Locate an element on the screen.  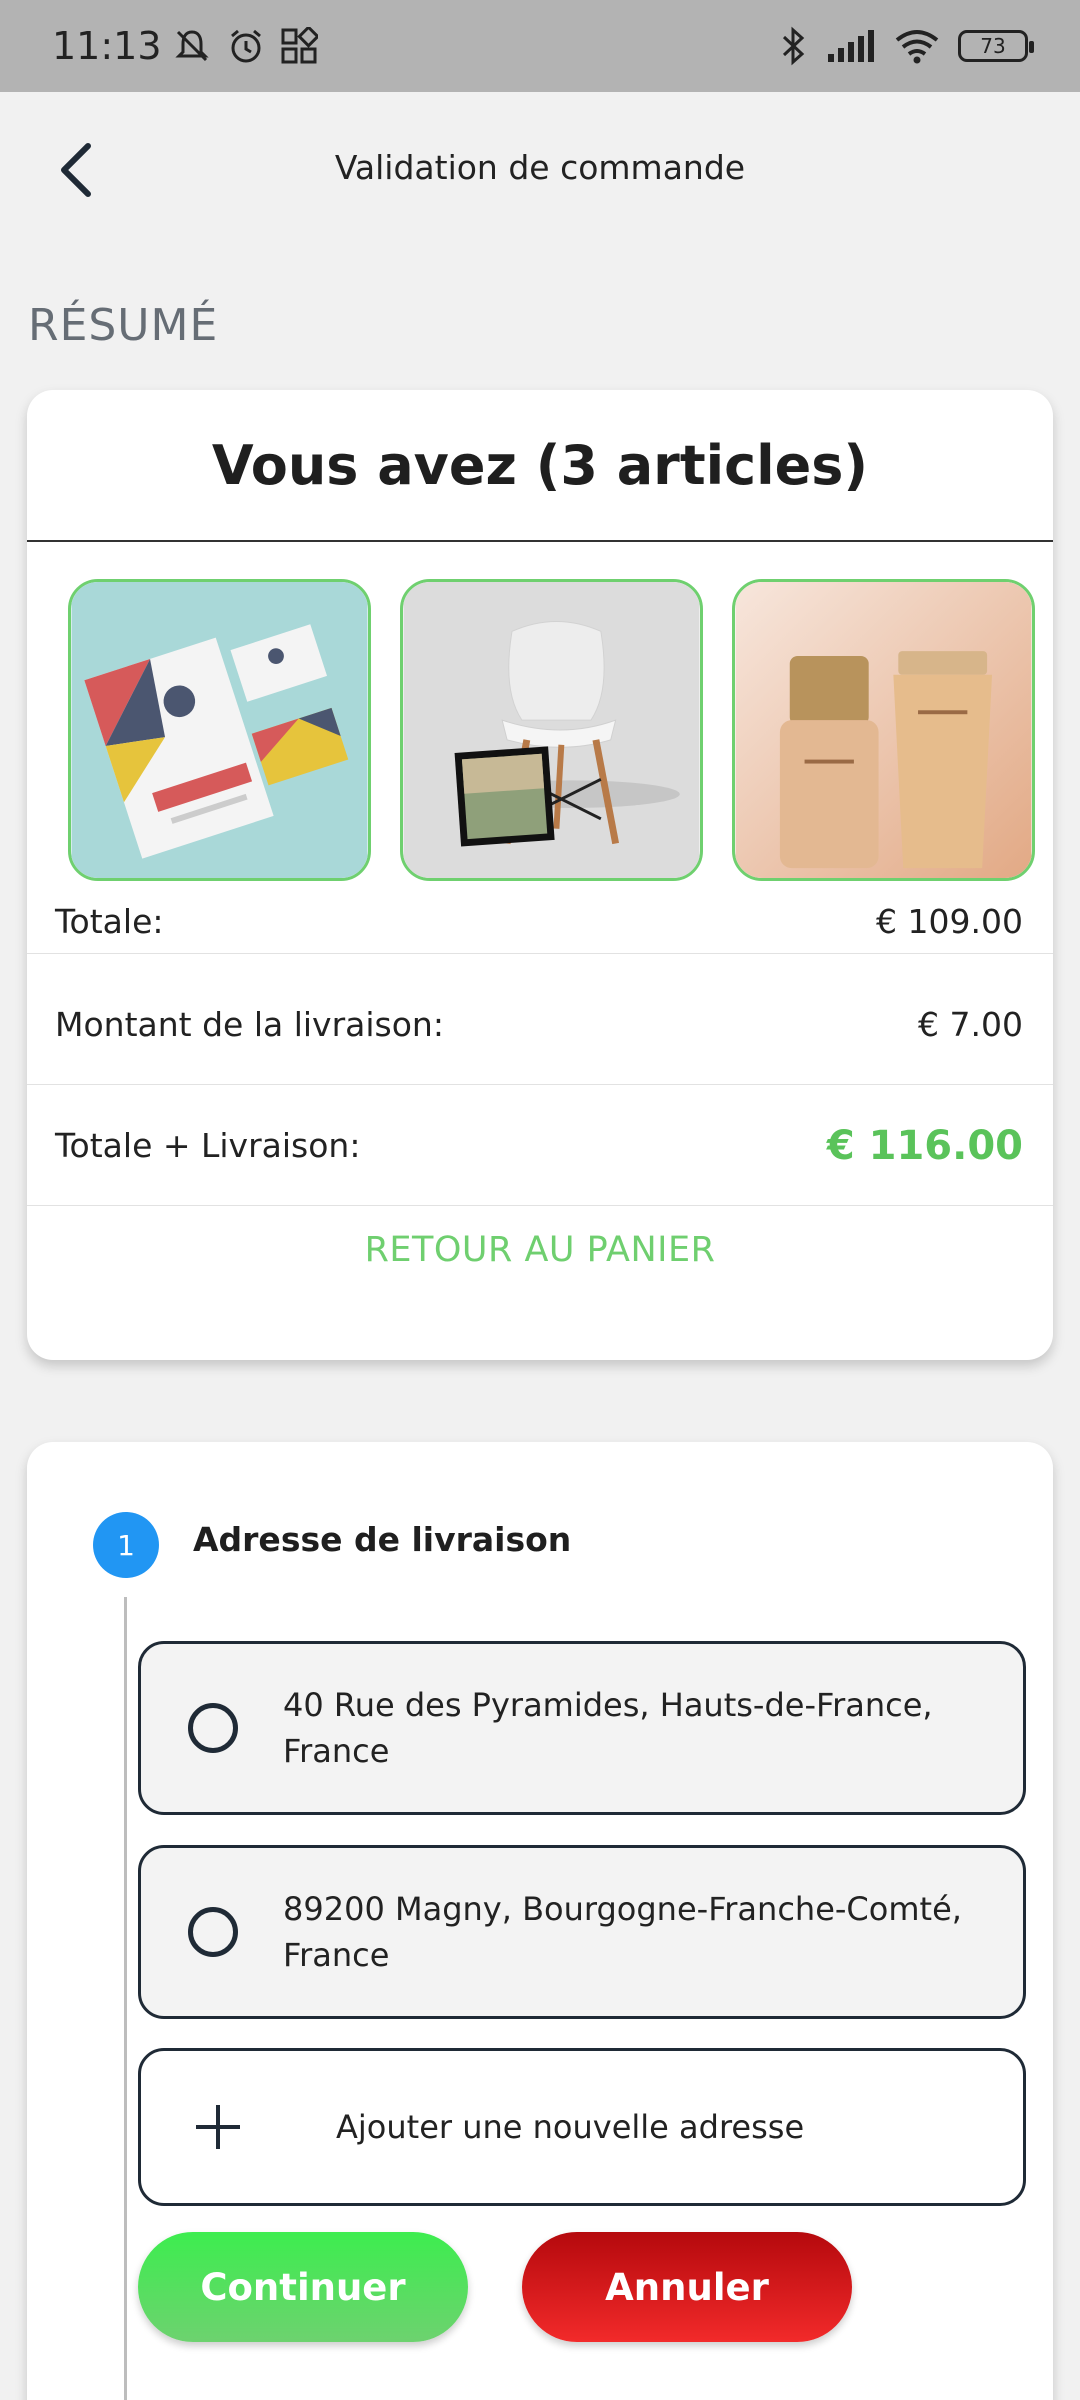
shipping-label: Montant de la livraison: is located at coordinates (249, 1024).